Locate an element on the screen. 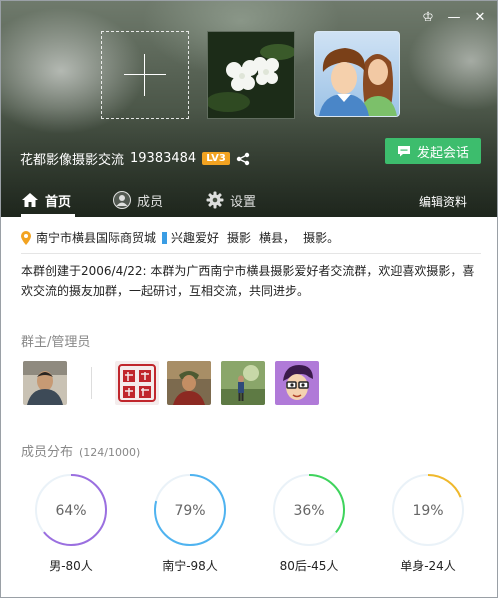 This screenshot has height=598, width=498. member-icon is located at coordinates (122, 200).